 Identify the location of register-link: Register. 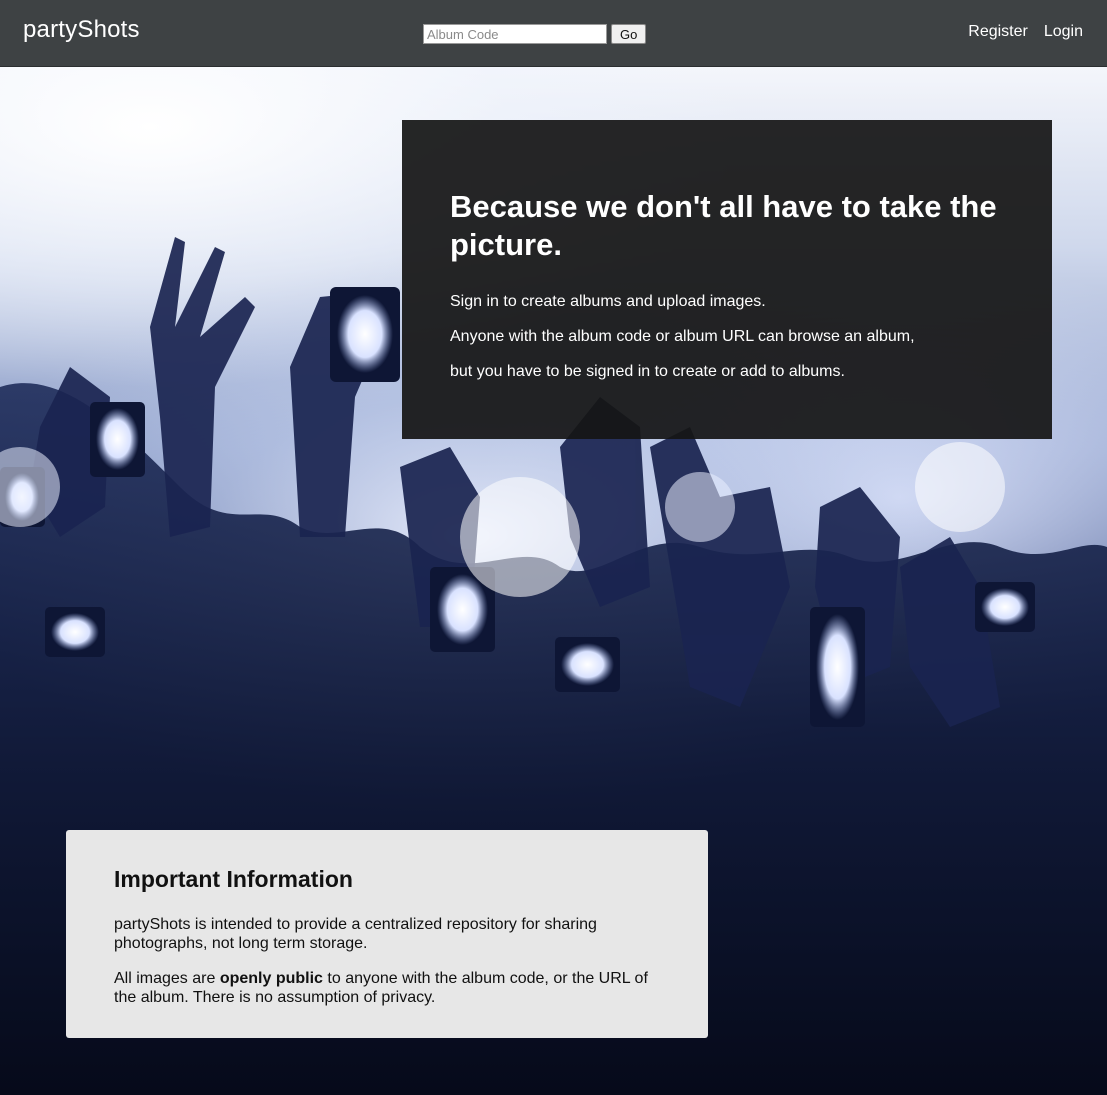
(998, 32).